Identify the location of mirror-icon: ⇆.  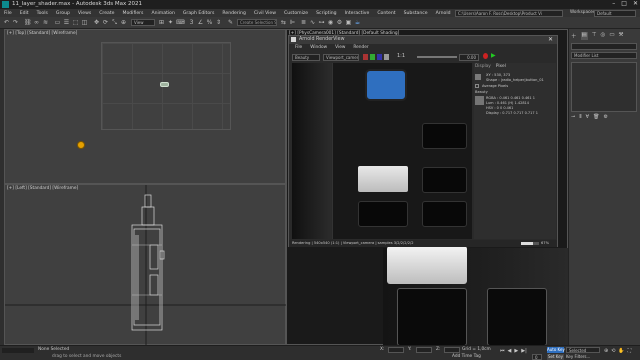
(283, 22).